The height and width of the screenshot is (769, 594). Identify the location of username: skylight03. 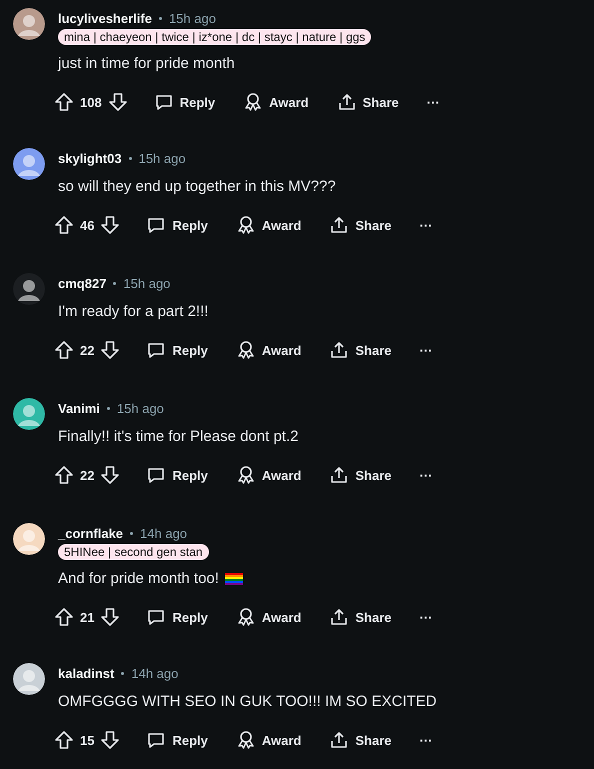
(90, 158).